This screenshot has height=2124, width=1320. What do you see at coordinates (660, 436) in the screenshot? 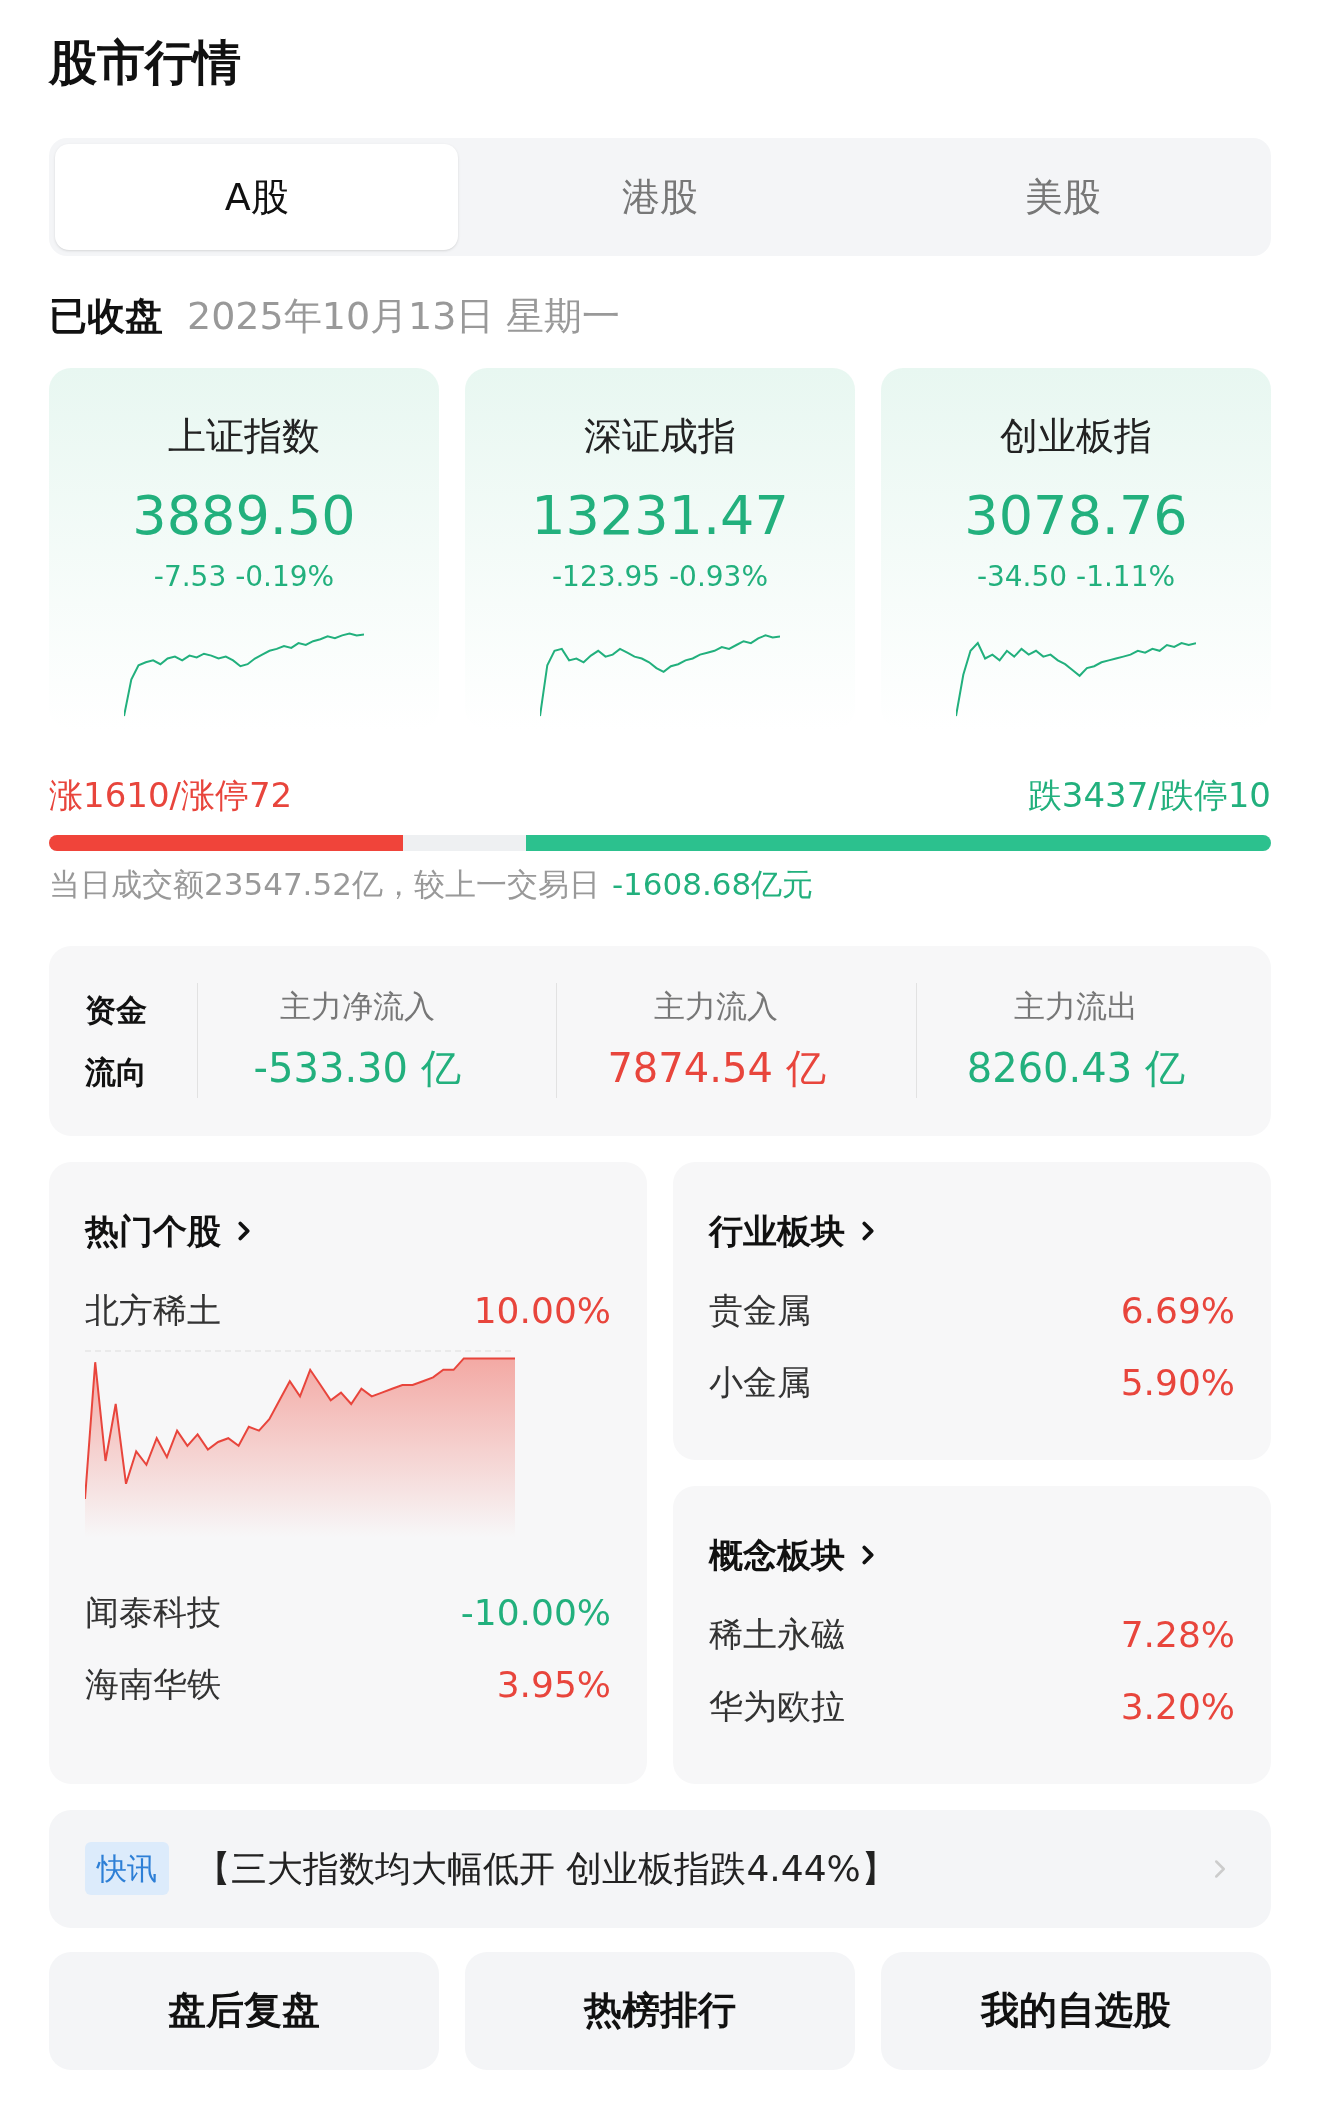
I see `index-name: 深证成指` at bounding box center [660, 436].